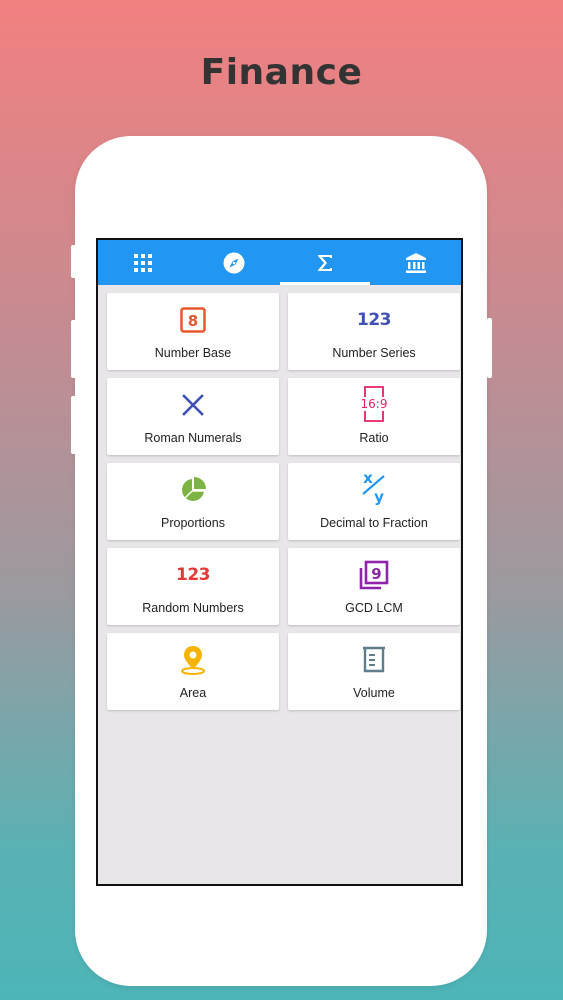 This screenshot has height=1000, width=563. What do you see at coordinates (281, 72) in the screenshot?
I see `headline: Finance` at bounding box center [281, 72].